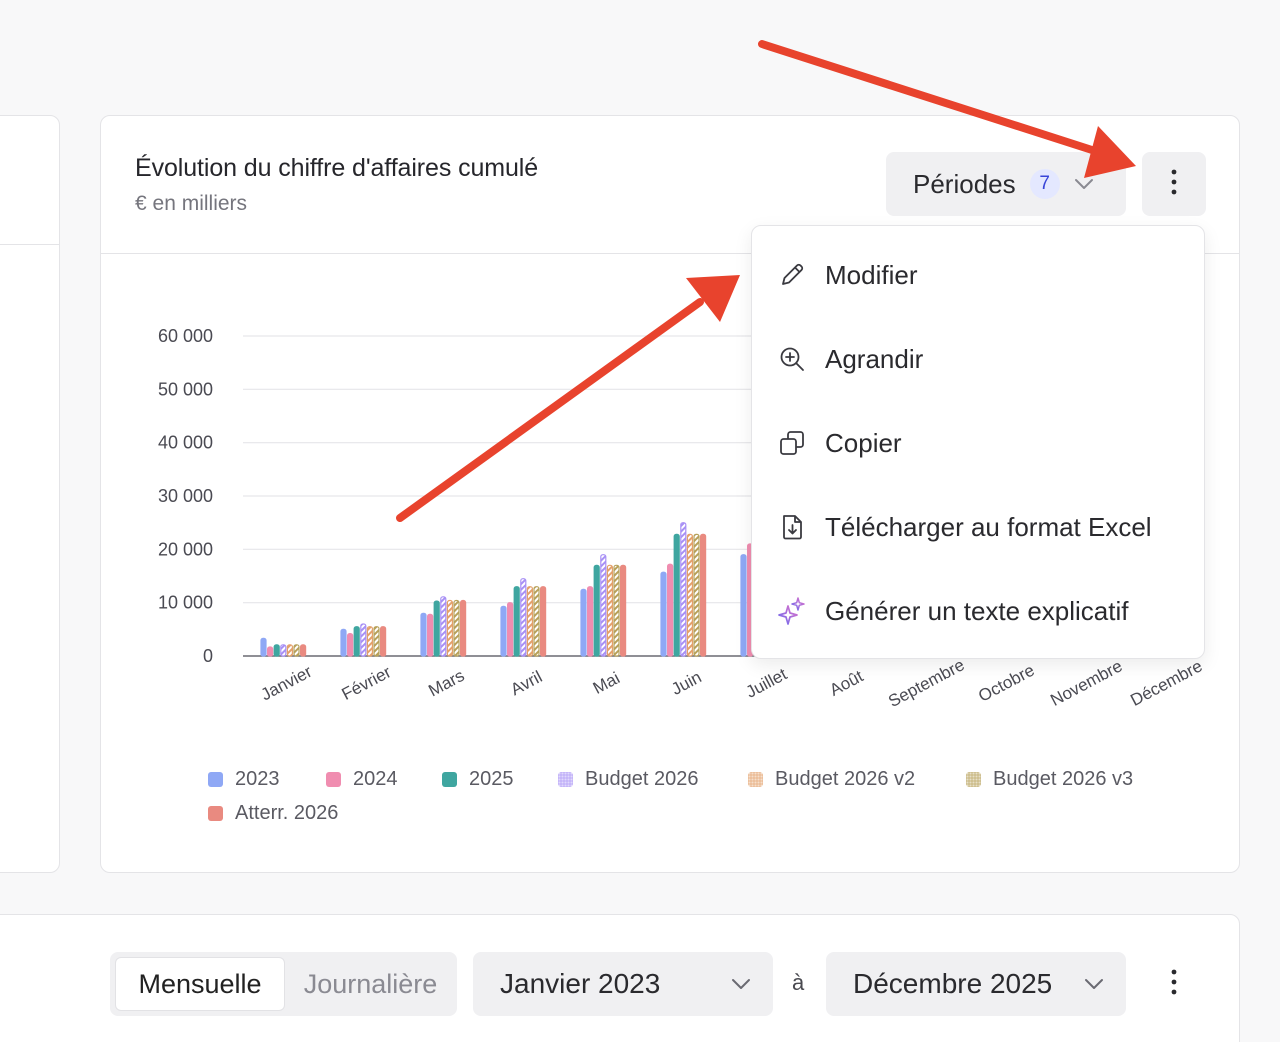 The width and height of the screenshot is (1280, 1042). Describe the element at coordinates (792, 443) in the screenshot. I see `copy-icon` at that location.